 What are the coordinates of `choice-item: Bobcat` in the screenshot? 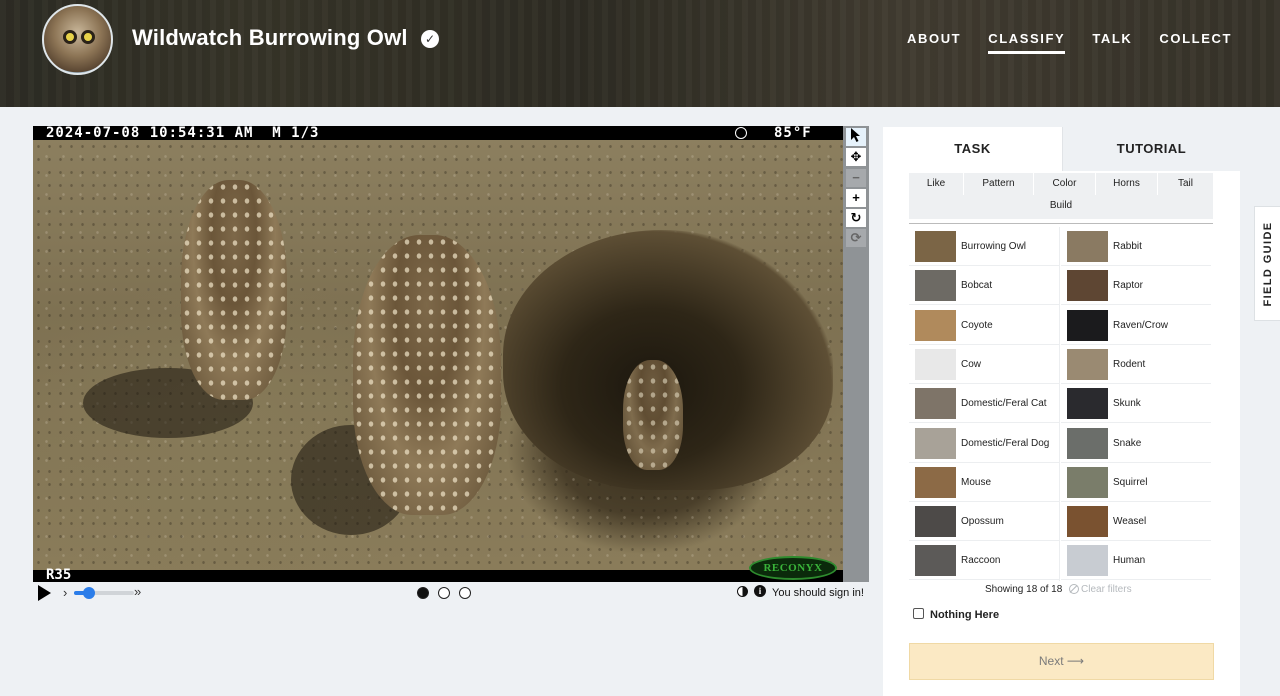 It's located at (984, 286).